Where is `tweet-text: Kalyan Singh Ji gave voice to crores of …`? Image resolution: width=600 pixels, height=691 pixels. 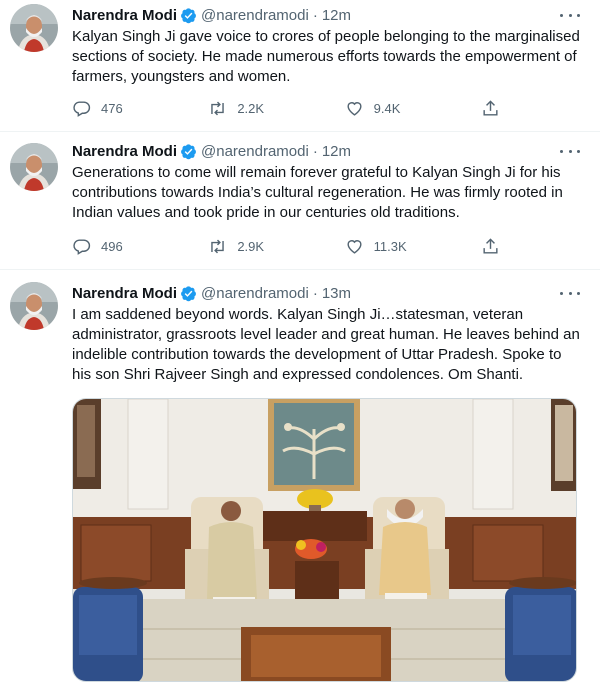
tweet-text: Kalyan Singh Ji gave voice to crores of … is located at coordinates (326, 56).